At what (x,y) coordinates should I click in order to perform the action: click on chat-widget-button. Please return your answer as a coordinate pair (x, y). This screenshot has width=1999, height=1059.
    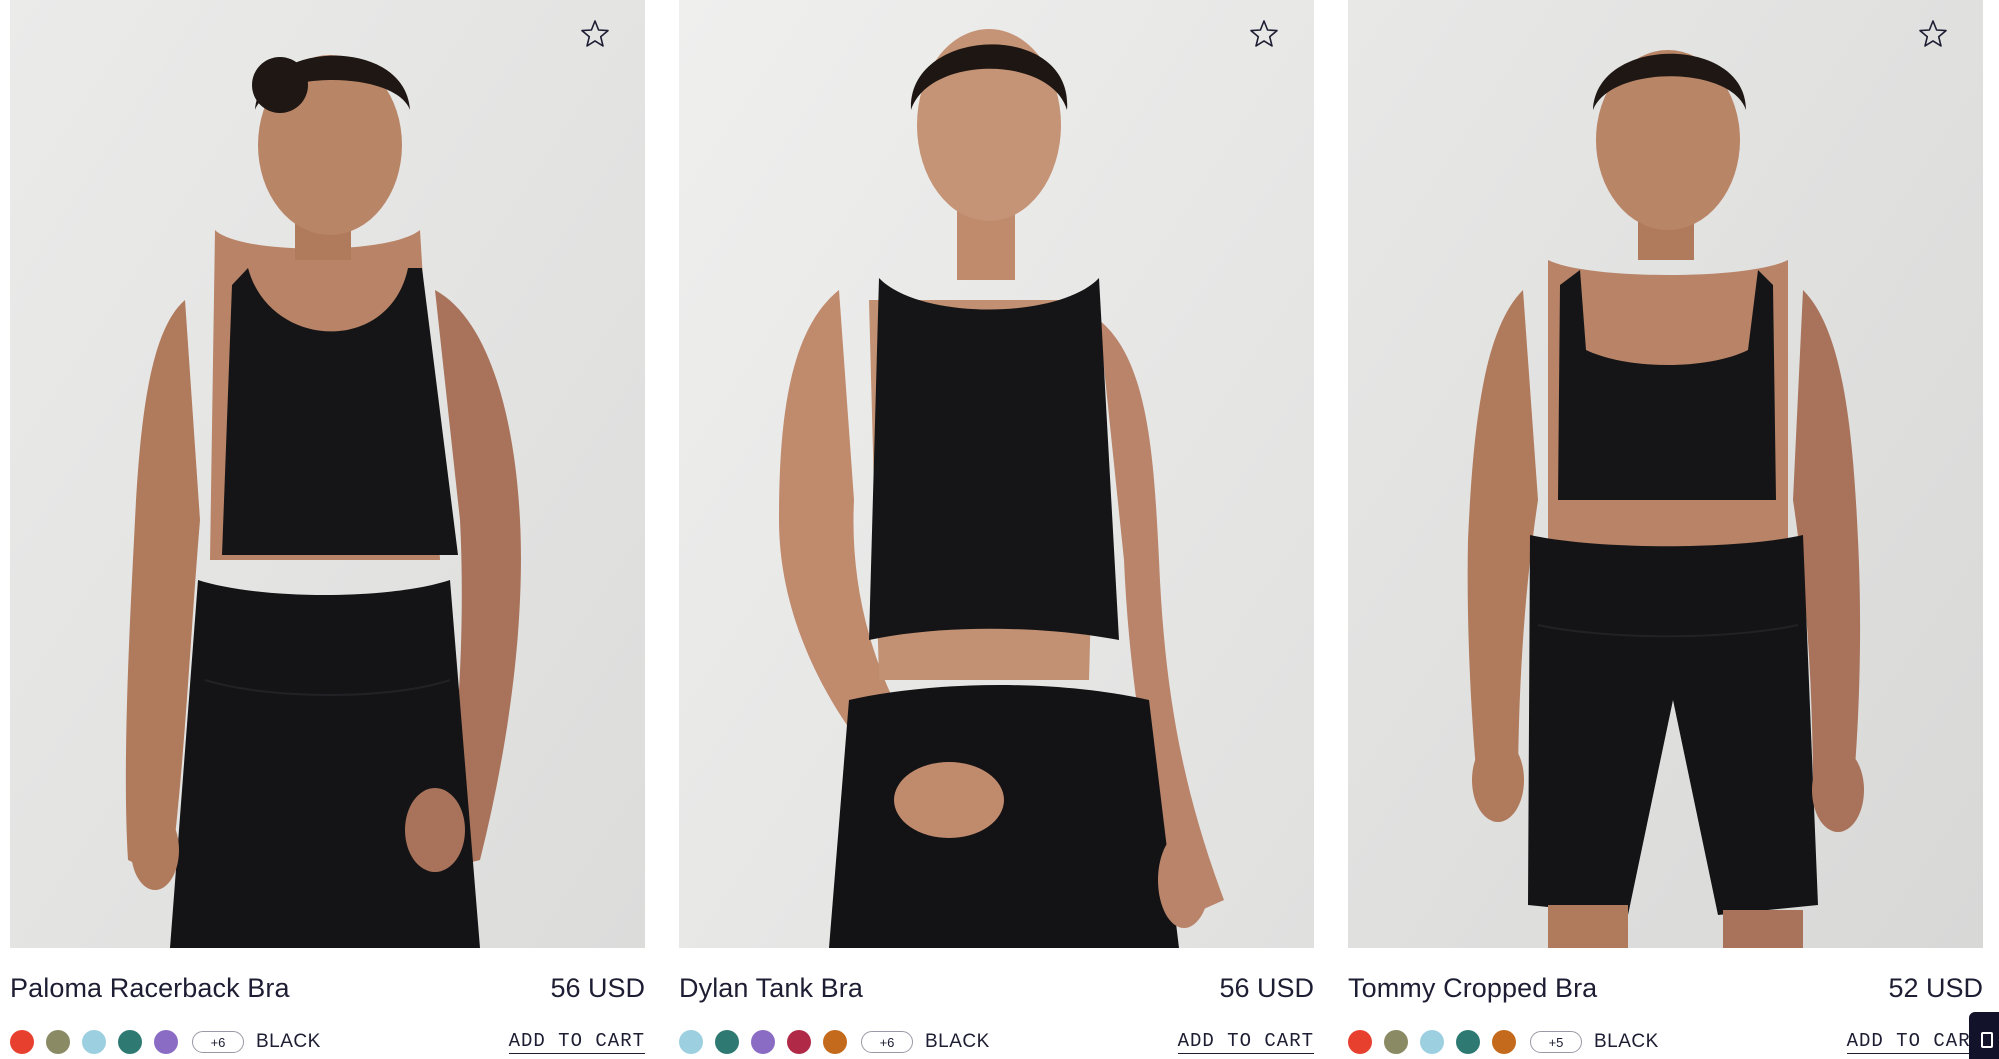
    Looking at the image, I should click on (1984, 1035).